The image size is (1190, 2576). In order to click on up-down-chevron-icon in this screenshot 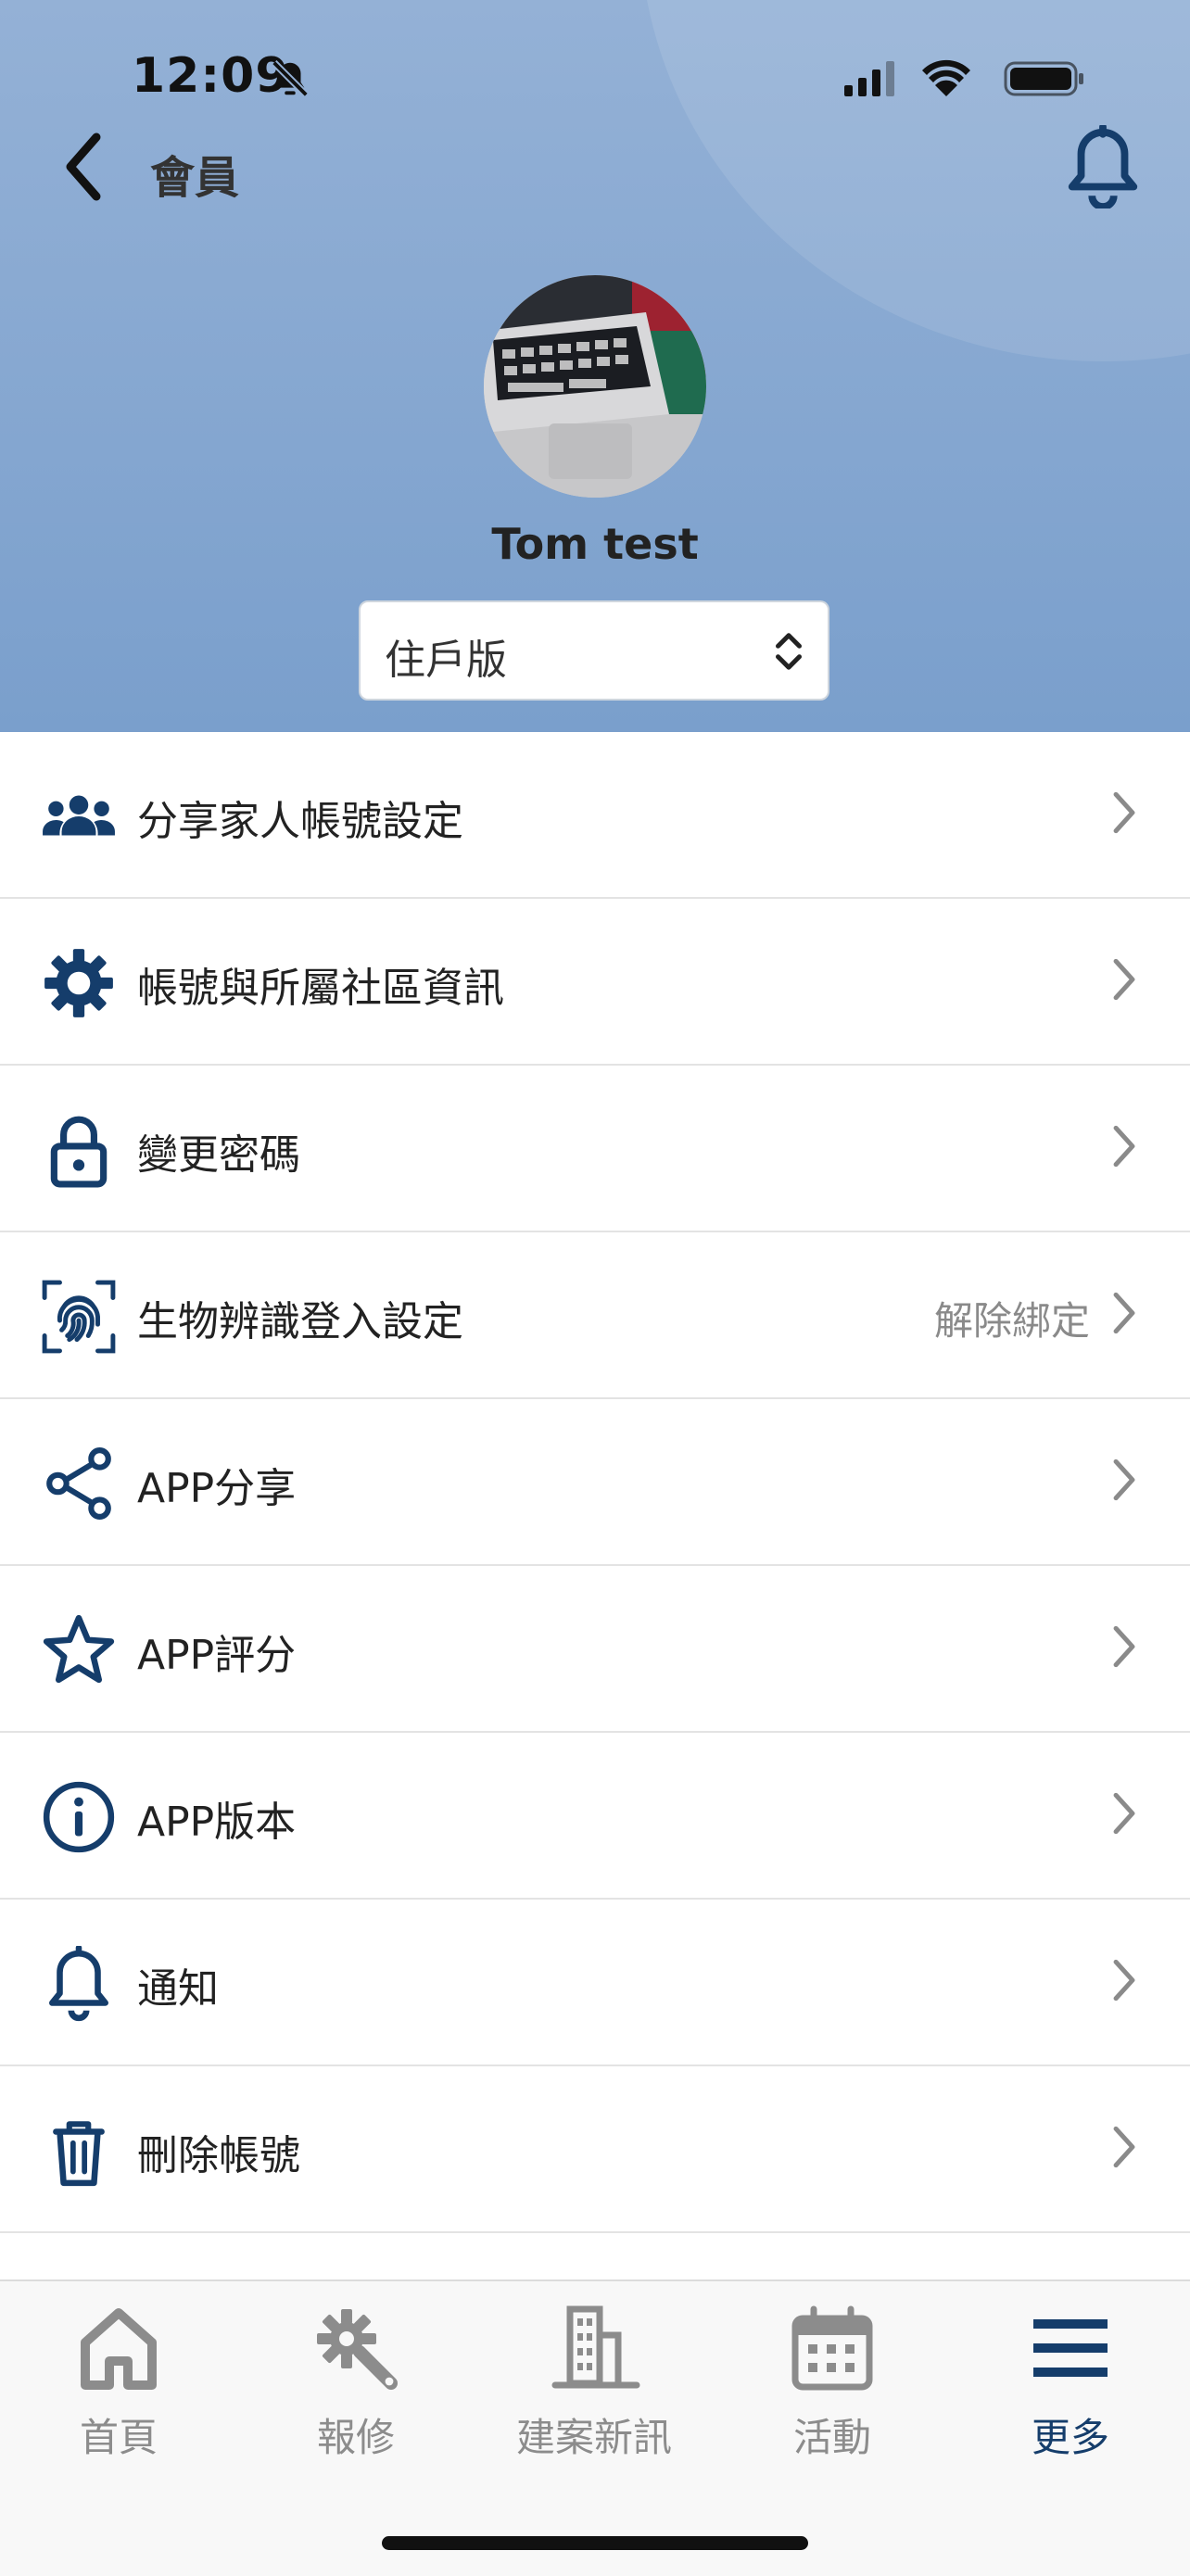, I will do `click(789, 652)`.